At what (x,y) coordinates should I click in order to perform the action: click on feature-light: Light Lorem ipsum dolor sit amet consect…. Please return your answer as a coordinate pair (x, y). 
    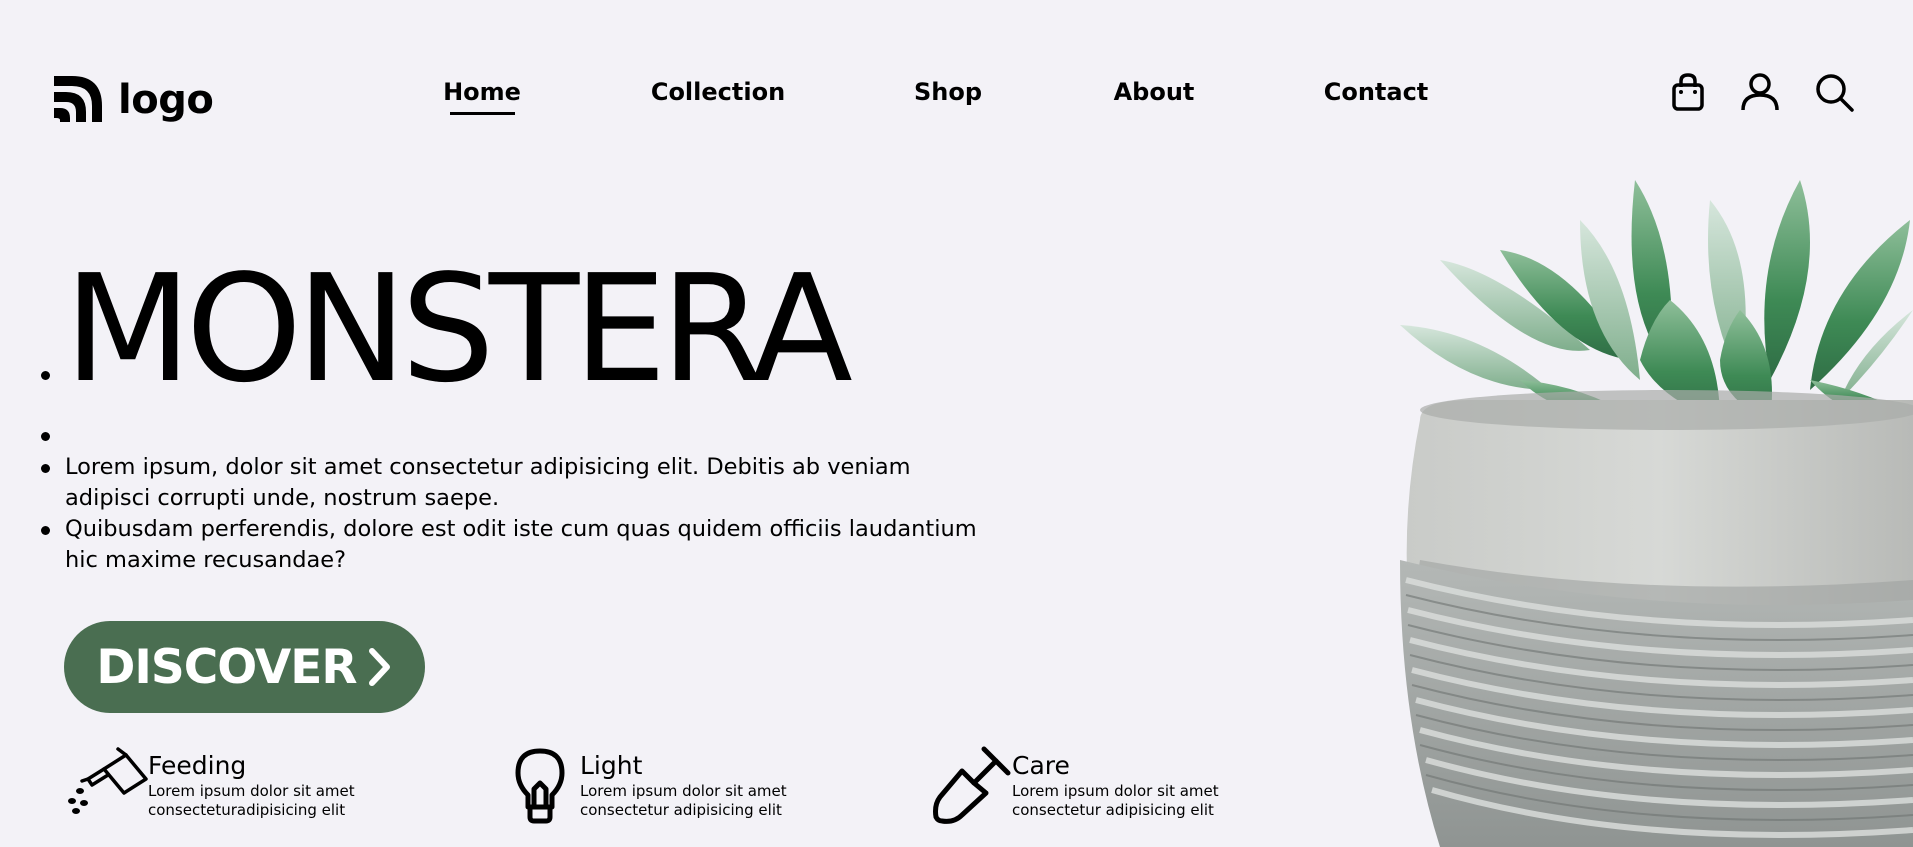
    Looking at the image, I should click on (643, 785).